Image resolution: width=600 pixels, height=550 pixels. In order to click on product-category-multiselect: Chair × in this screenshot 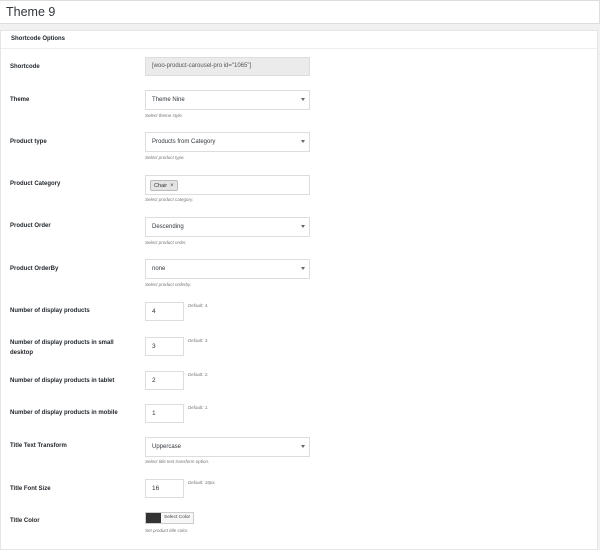, I will do `click(227, 185)`.